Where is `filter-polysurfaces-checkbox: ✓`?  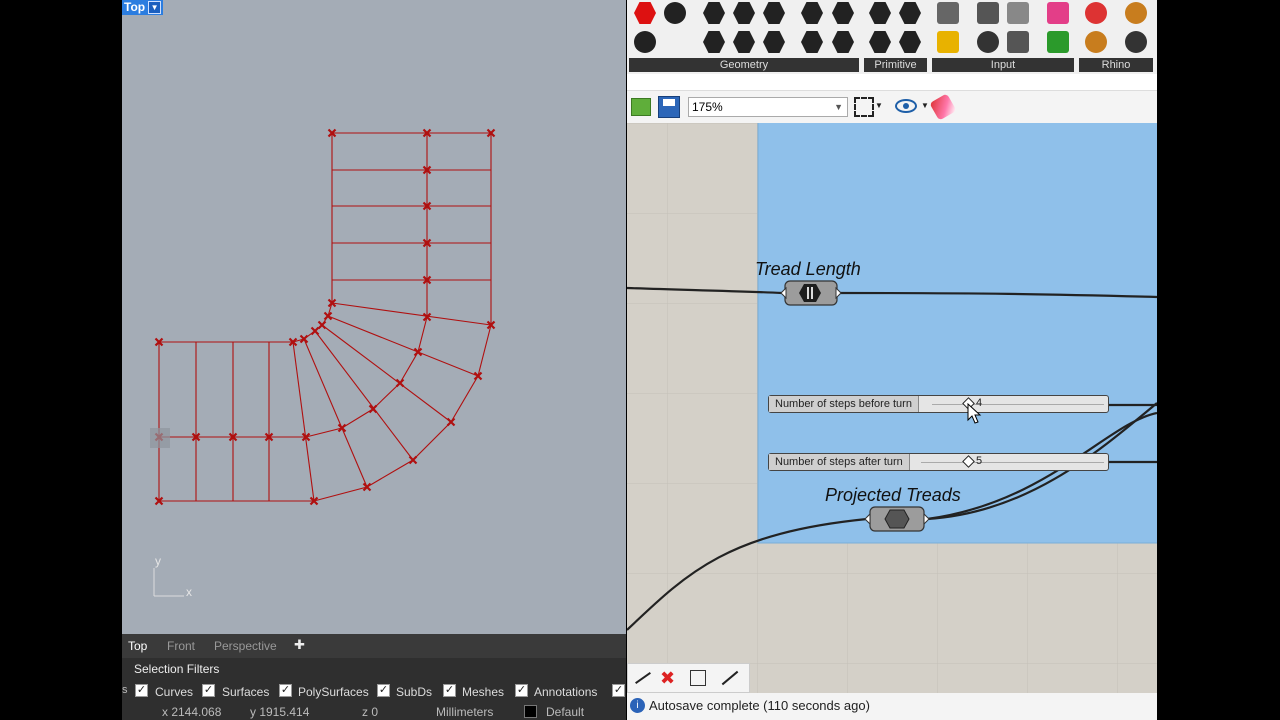 filter-polysurfaces-checkbox: ✓ is located at coordinates (285, 690).